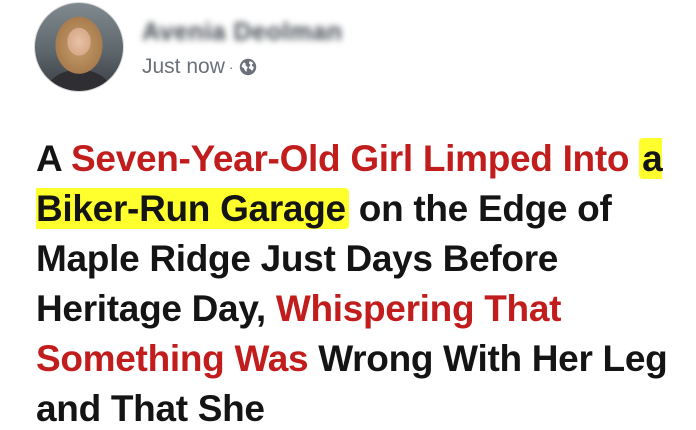  I want to click on author-name: Avenia Deolman, so click(242, 32).